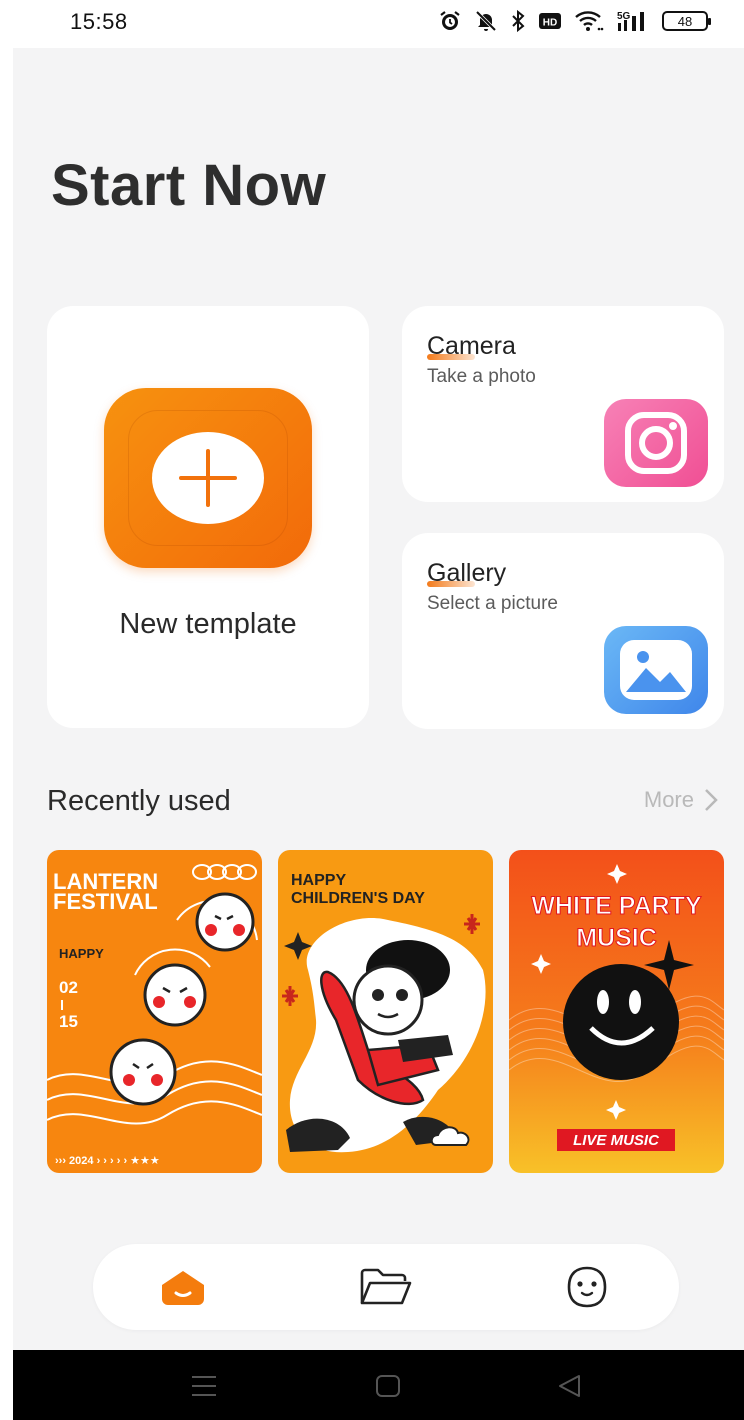 This screenshot has width=744, height=1420. I want to click on battery-level: 48, so click(685, 21).